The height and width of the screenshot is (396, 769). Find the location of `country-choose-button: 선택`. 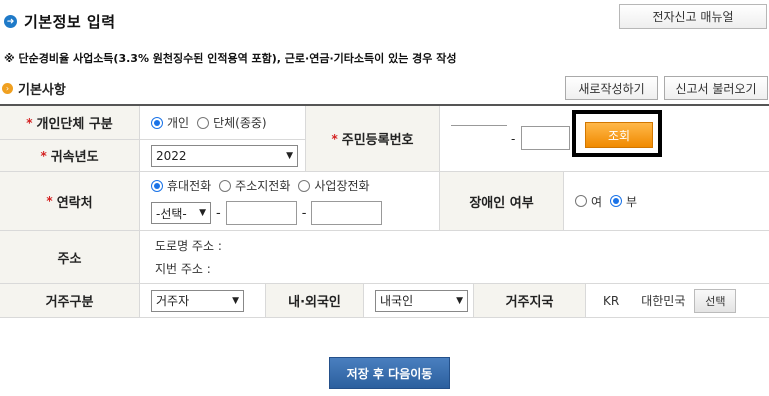

country-choose-button: 선택 is located at coordinates (715, 300).